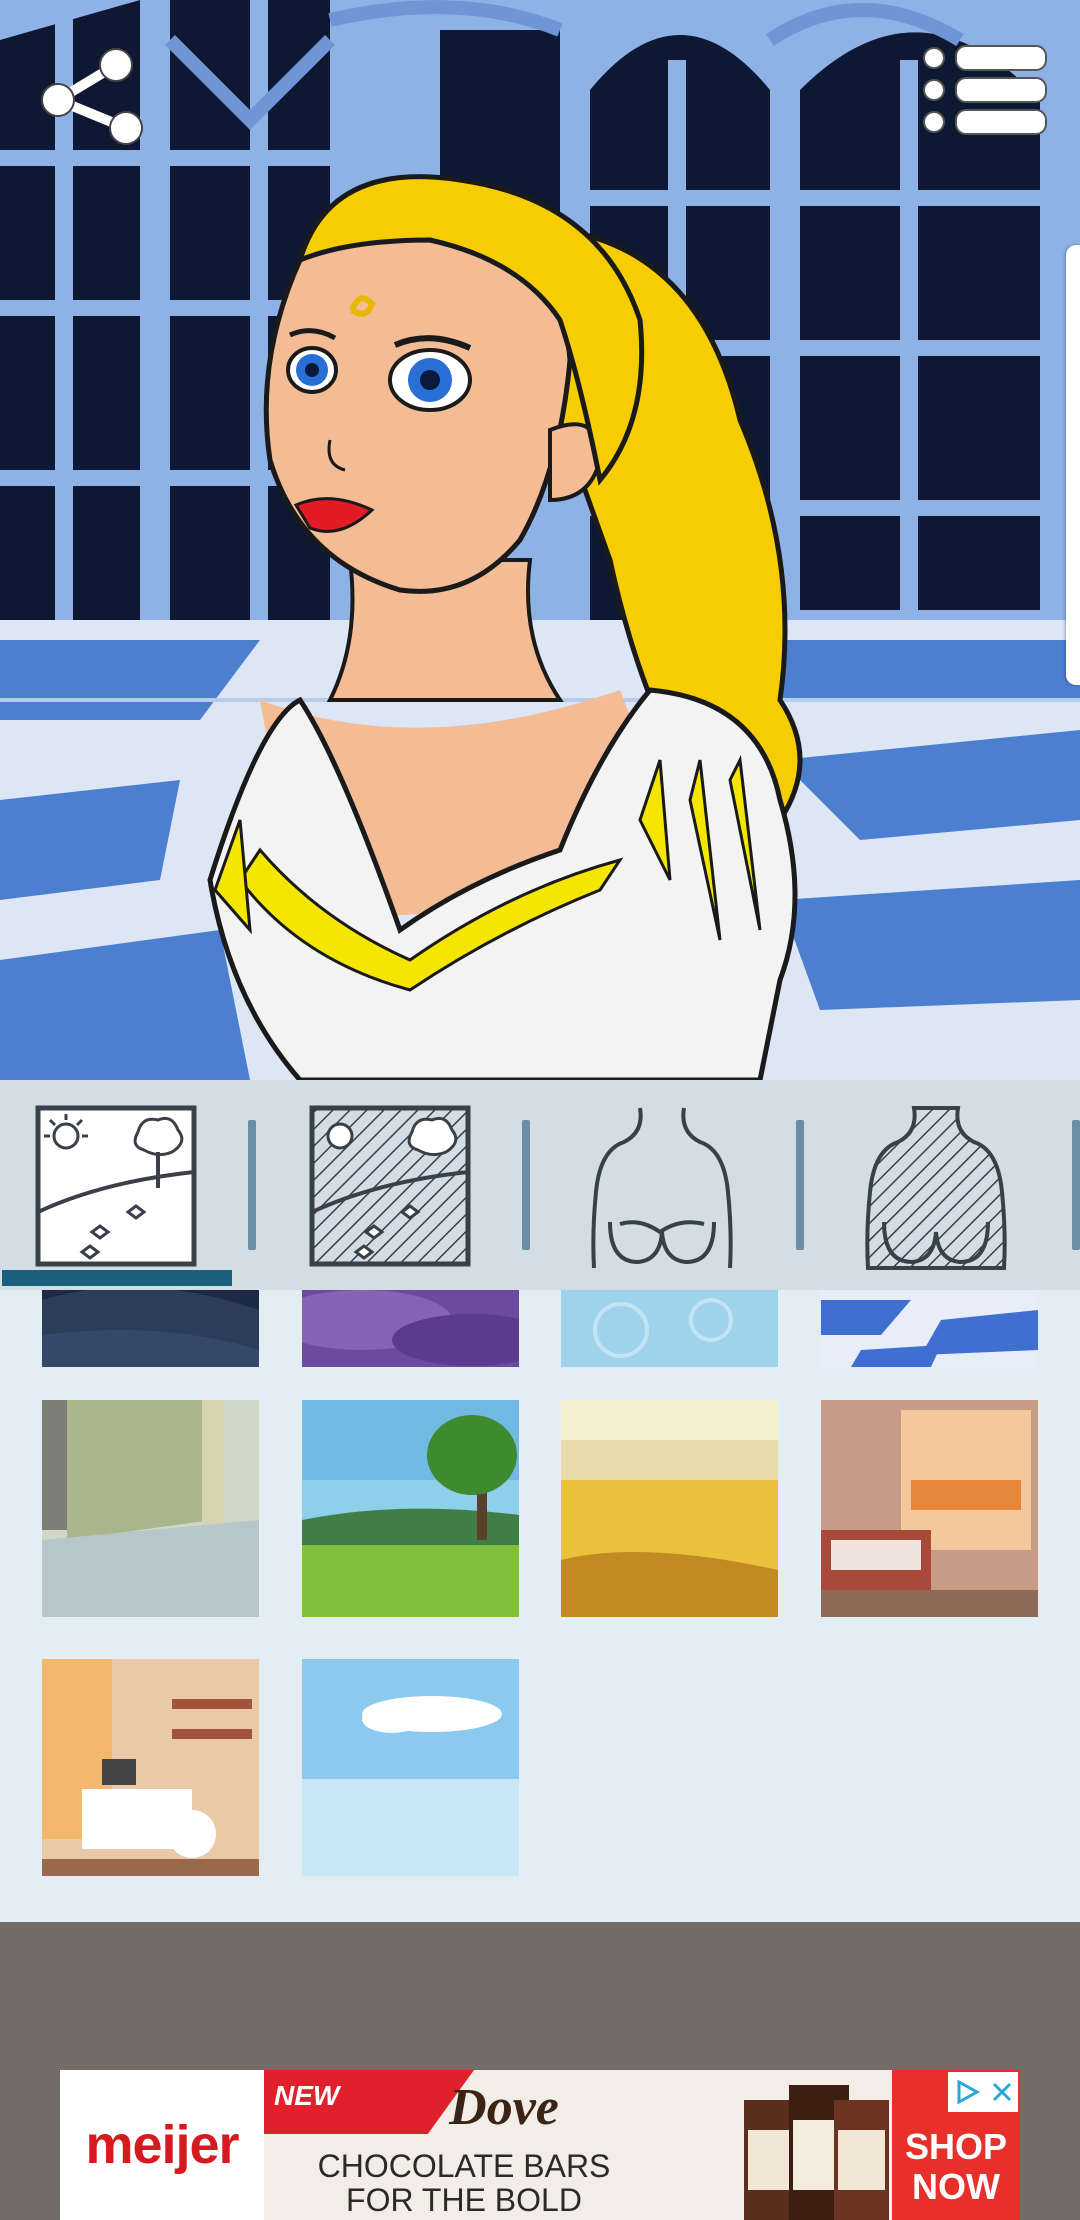  I want to click on thumbnail-kids-room, so click(150, 1767).